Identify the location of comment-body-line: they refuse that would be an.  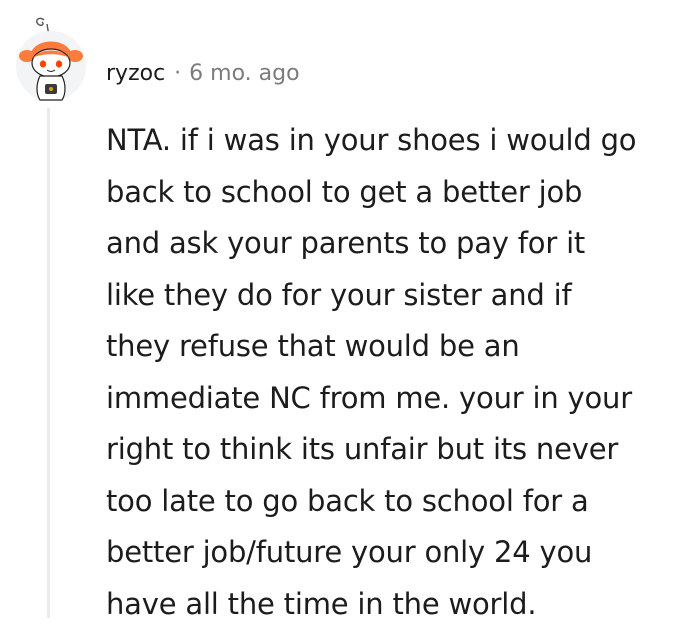
(313, 346).